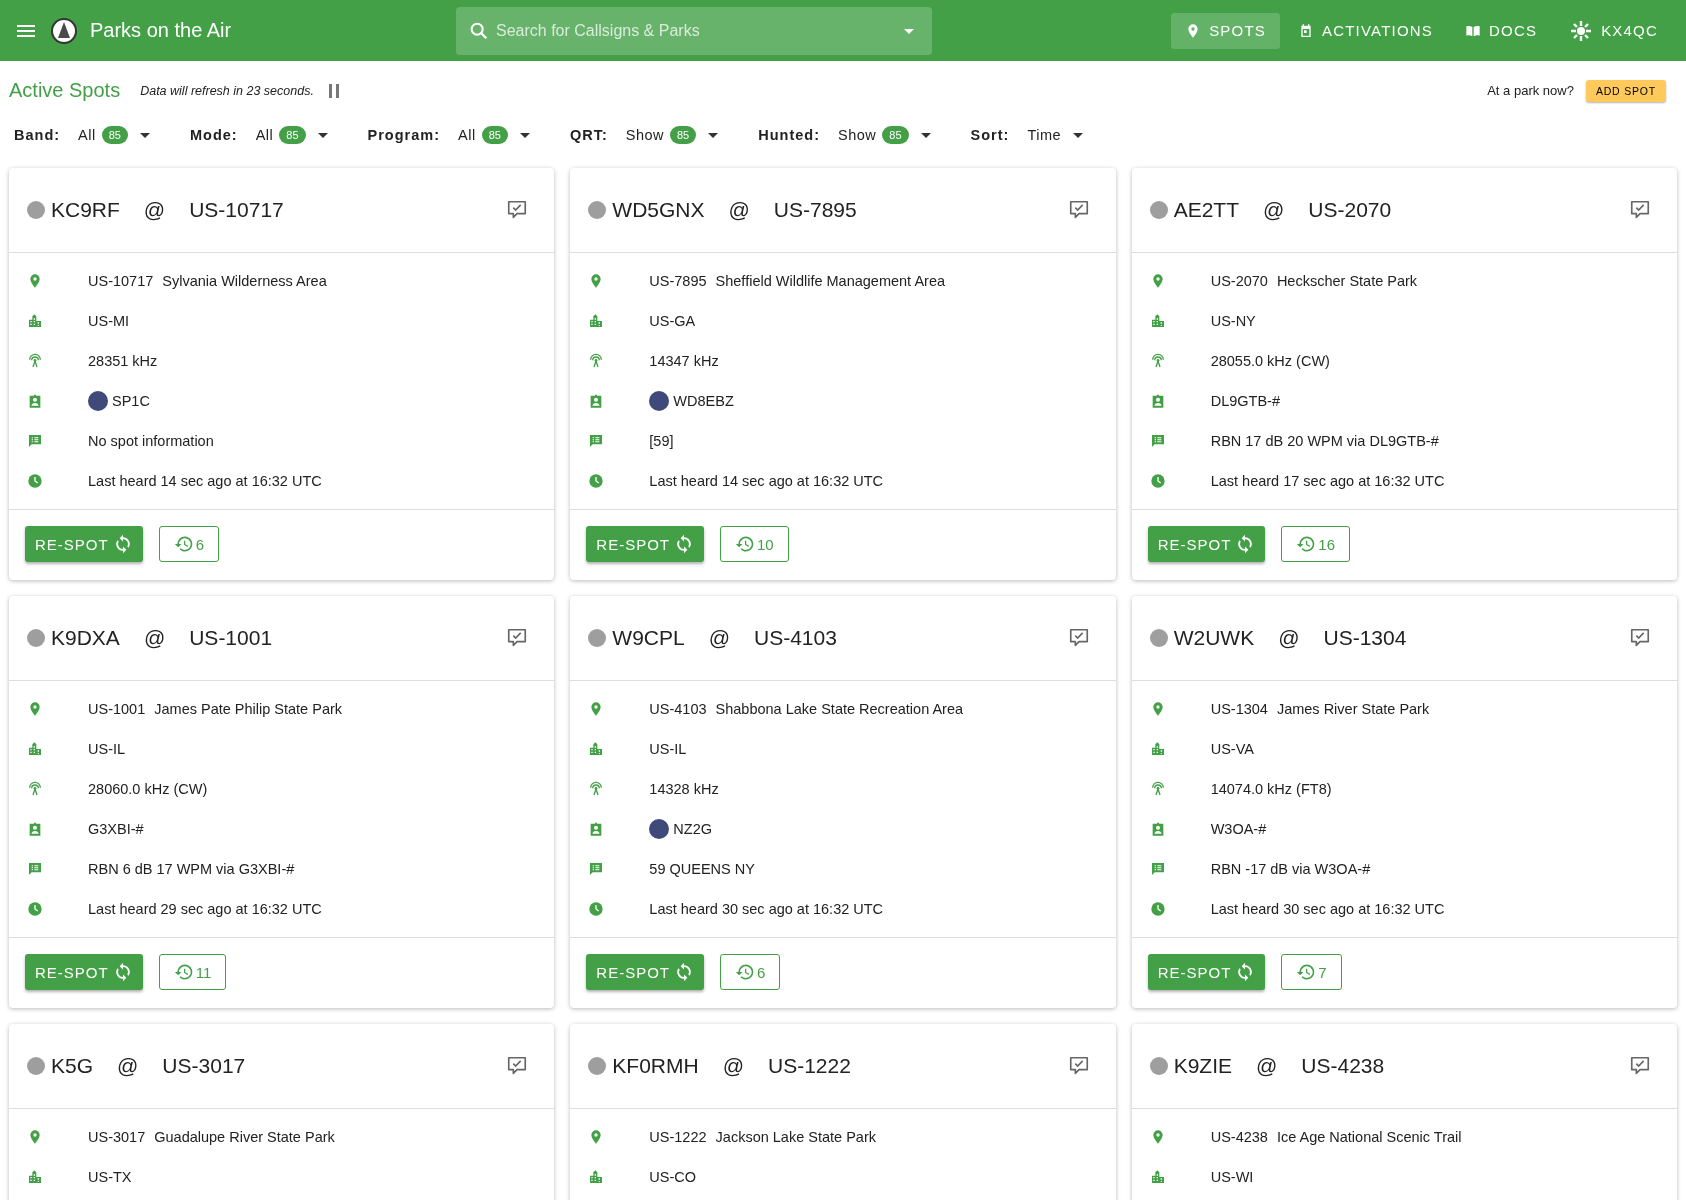  Describe the element at coordinates (205, 909) in the screenshot. I see `time-text: Last heard 29 sec ago at 16:32 UTC` at that location.